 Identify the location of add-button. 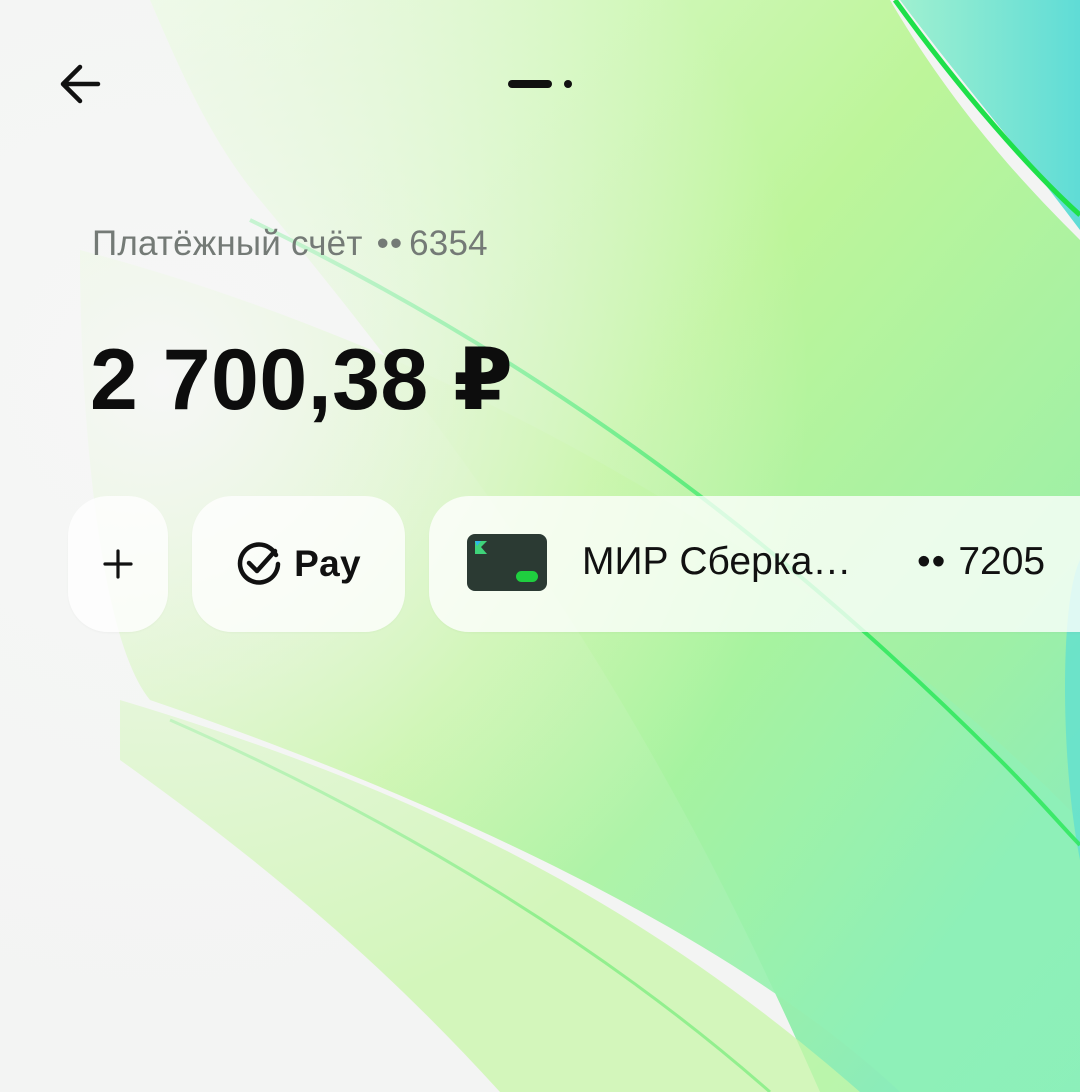
(118, 564).